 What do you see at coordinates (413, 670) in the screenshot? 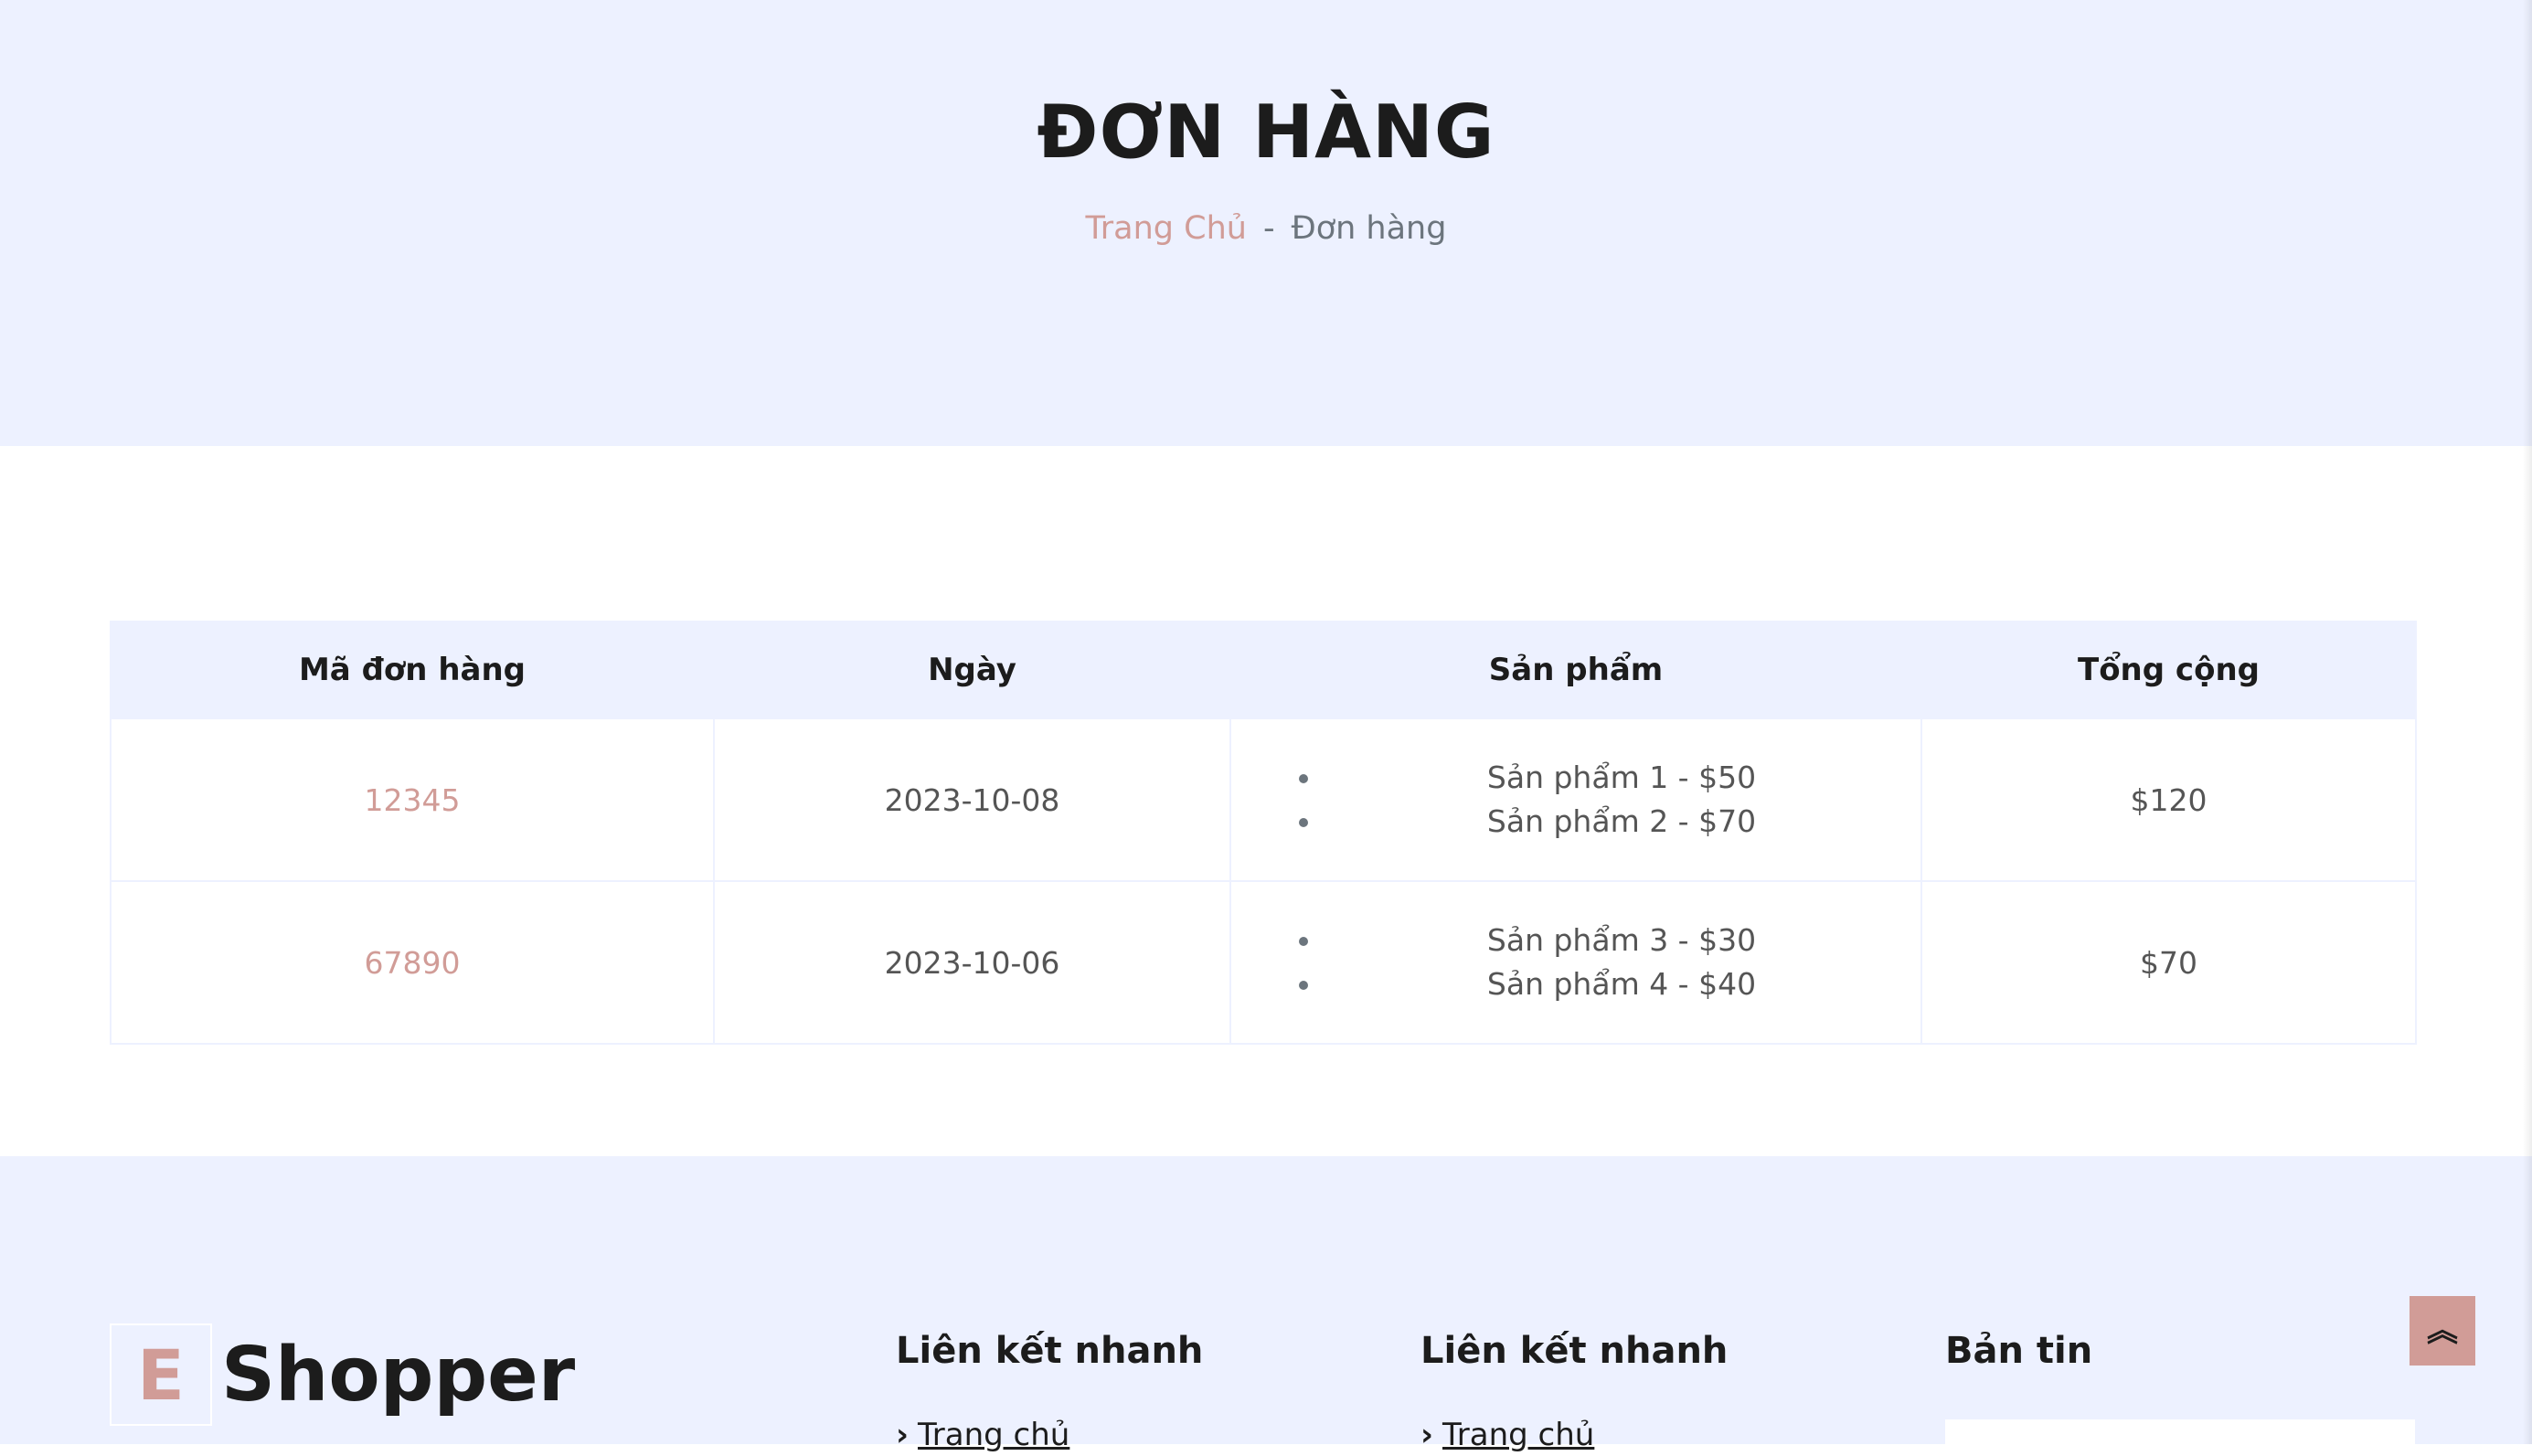
I see `column-header-order-id: Mã đơn hàng` at bounding box center [413, 670].